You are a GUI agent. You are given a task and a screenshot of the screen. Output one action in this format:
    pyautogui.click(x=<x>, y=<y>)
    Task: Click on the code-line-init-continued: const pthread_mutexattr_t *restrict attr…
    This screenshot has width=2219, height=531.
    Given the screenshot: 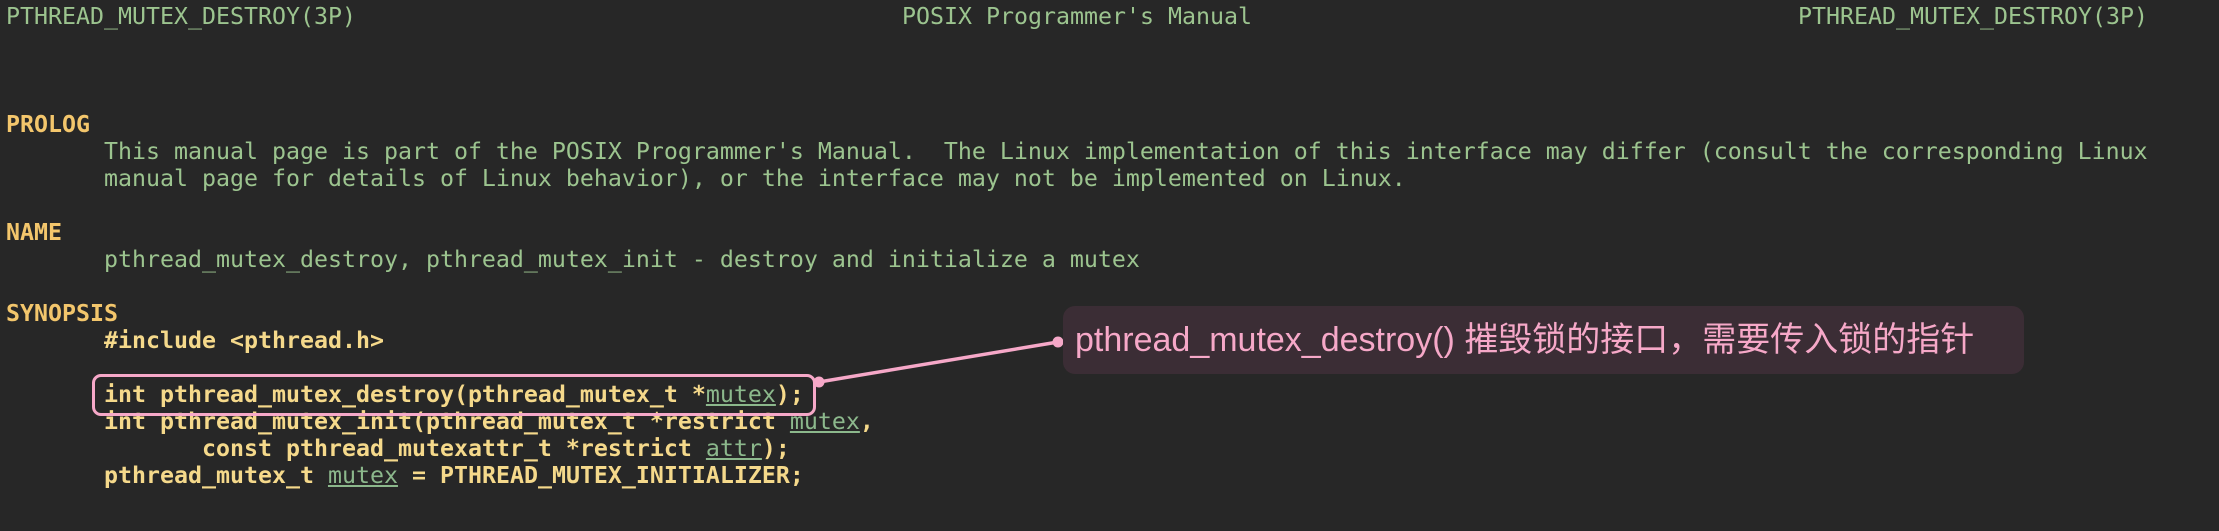 What is the action you would take?
    pyautogui.click(x=1106, y=448)
    